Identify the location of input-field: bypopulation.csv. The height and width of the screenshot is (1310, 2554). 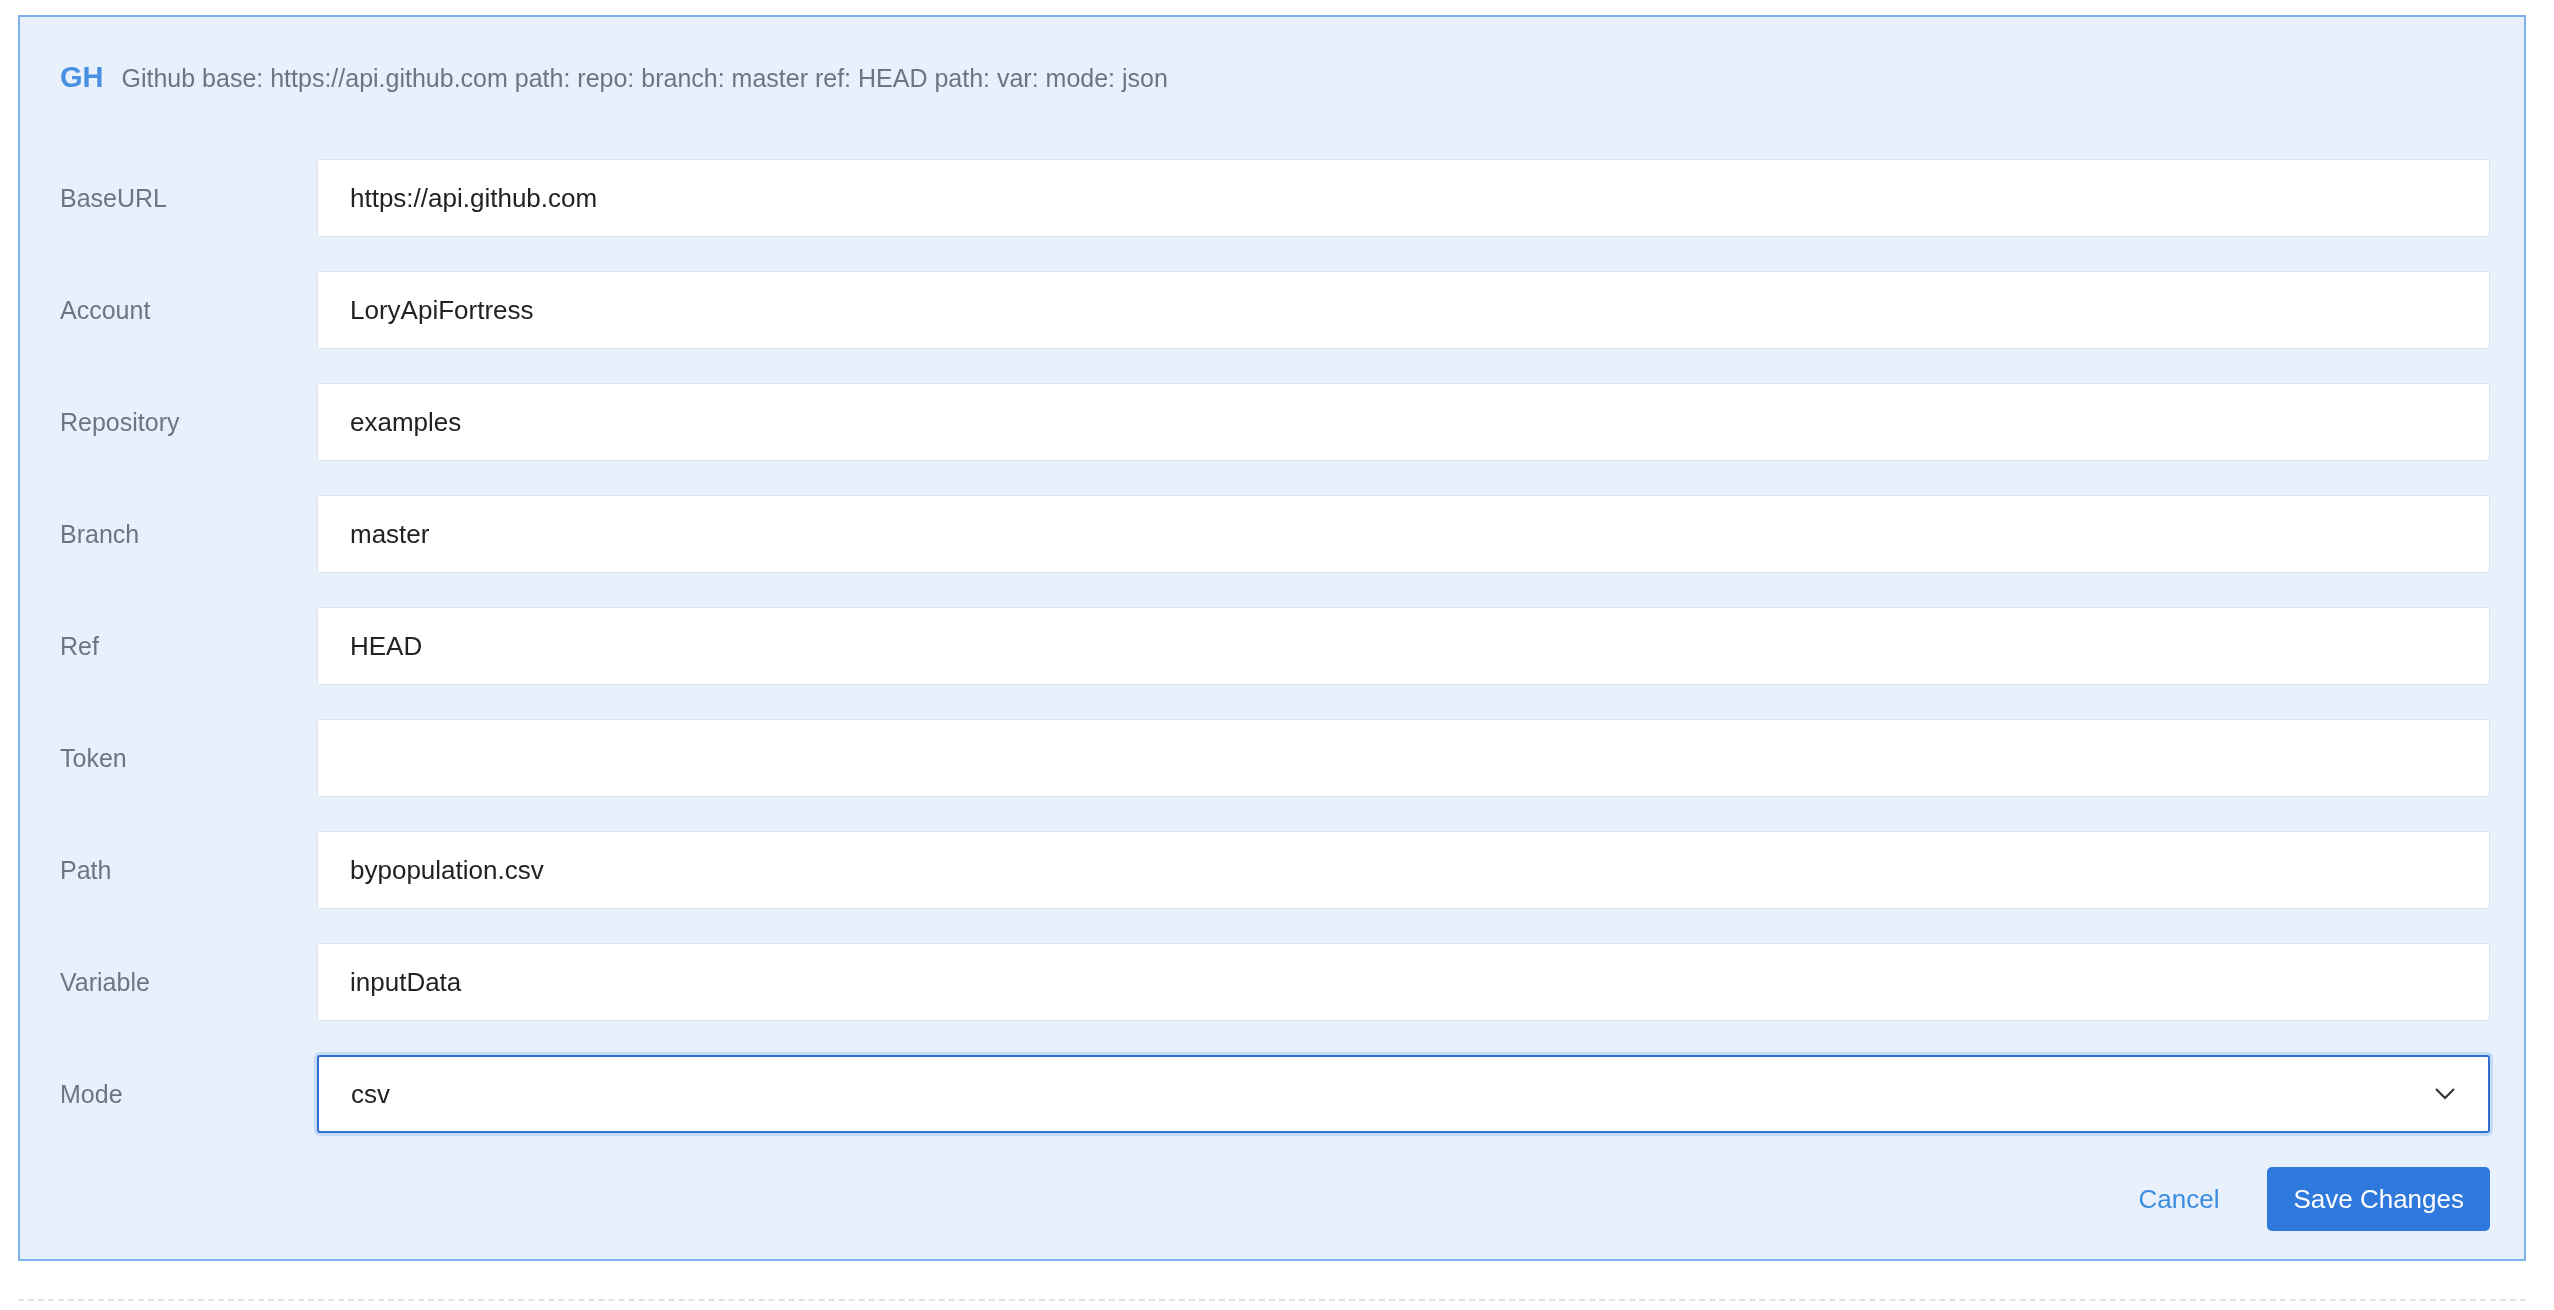
(1403, 870).